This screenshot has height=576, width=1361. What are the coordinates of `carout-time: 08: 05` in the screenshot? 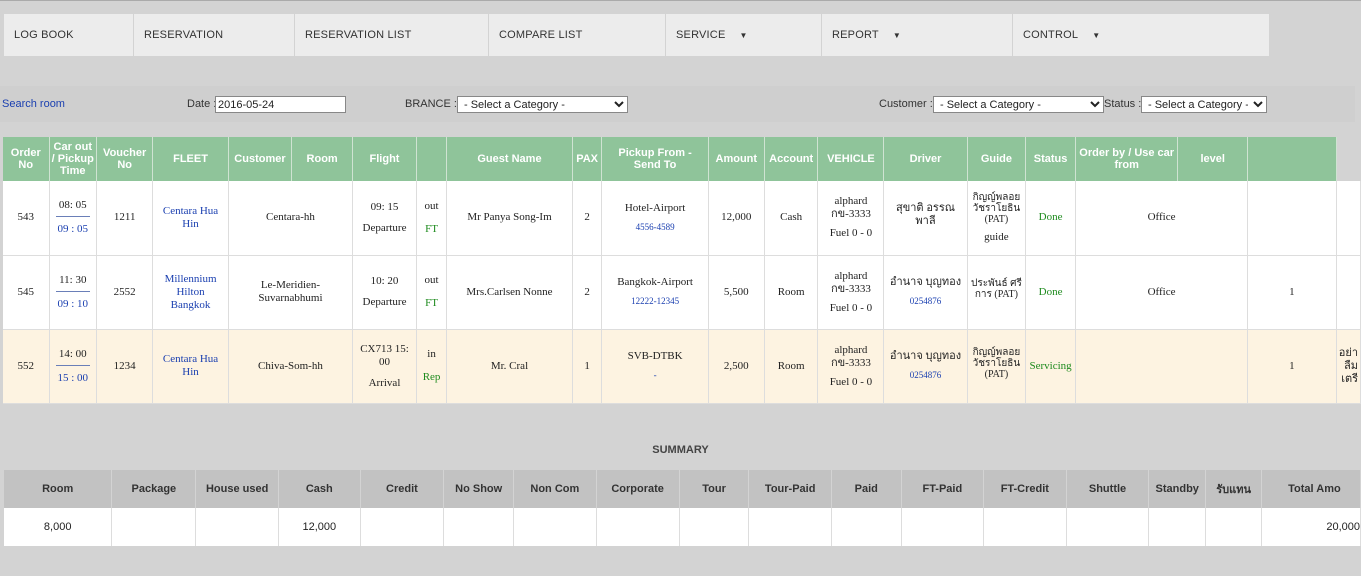 It's located at (72, 208).